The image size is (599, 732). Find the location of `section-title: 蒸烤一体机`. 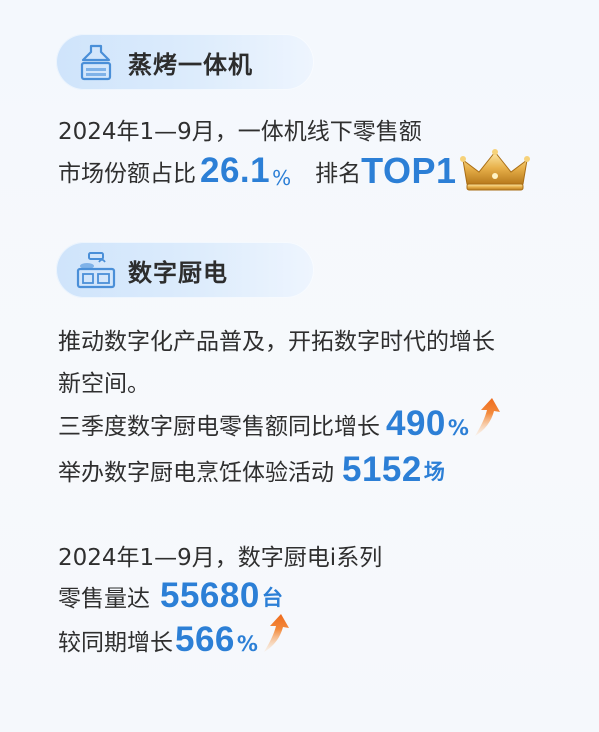

section-title: 蒸烤一体机 is located at coordinates (190, 64).